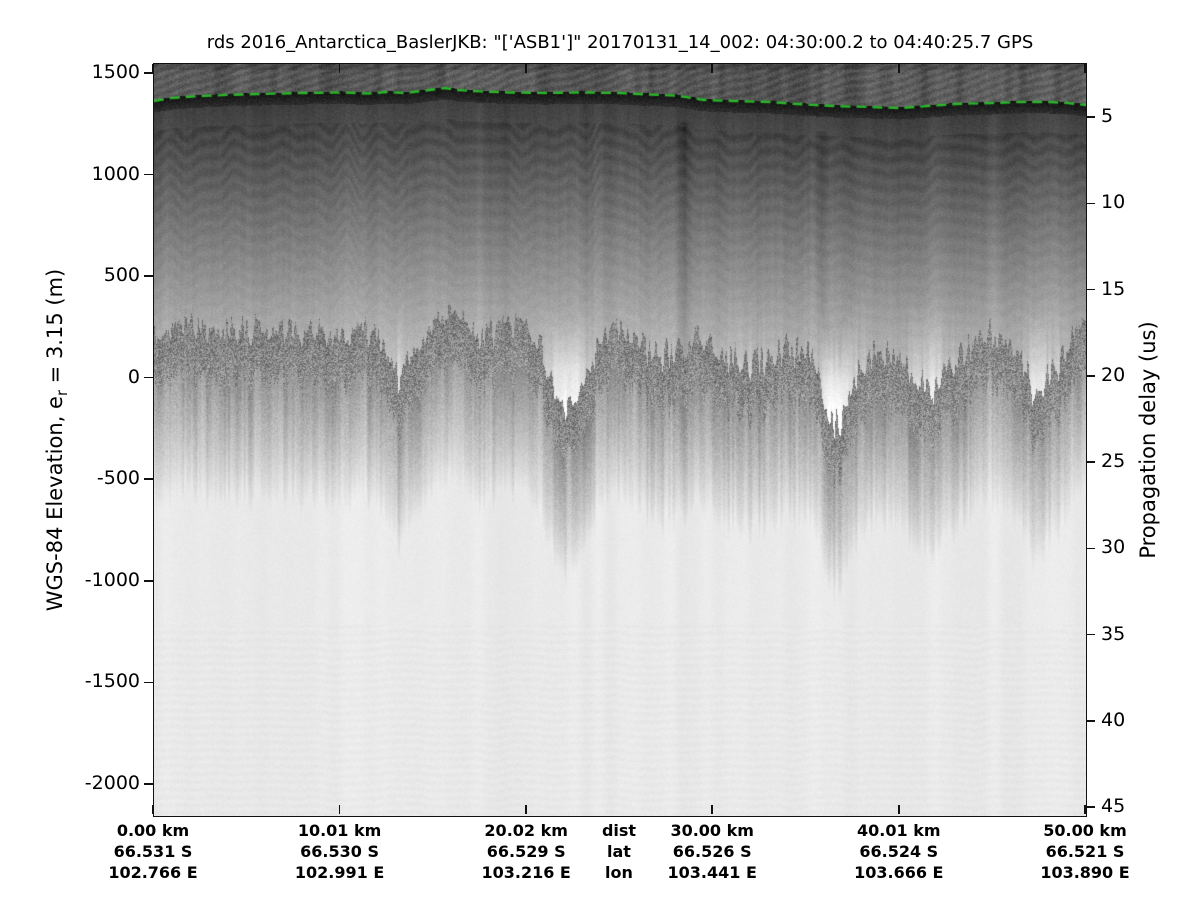  What do you see at coordinates (1113, 202) in the screenshot?
I see `y-axis-right-tick-label: 10` at bounding box center [1113, 202].